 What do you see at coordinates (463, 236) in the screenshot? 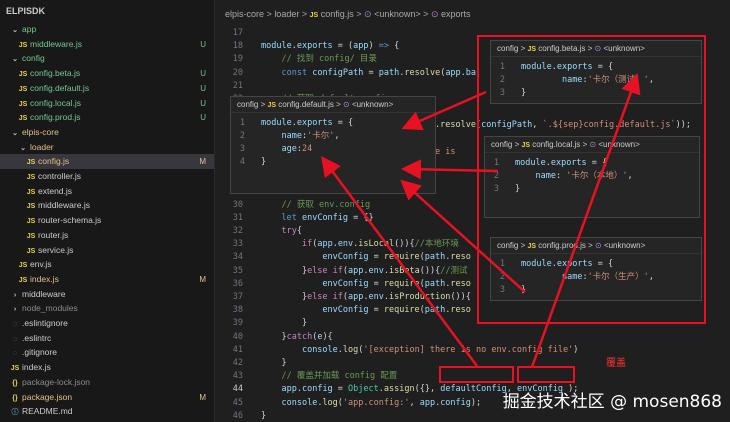
I see `arrow-prod-to-default` at bounding box center [463, 236].